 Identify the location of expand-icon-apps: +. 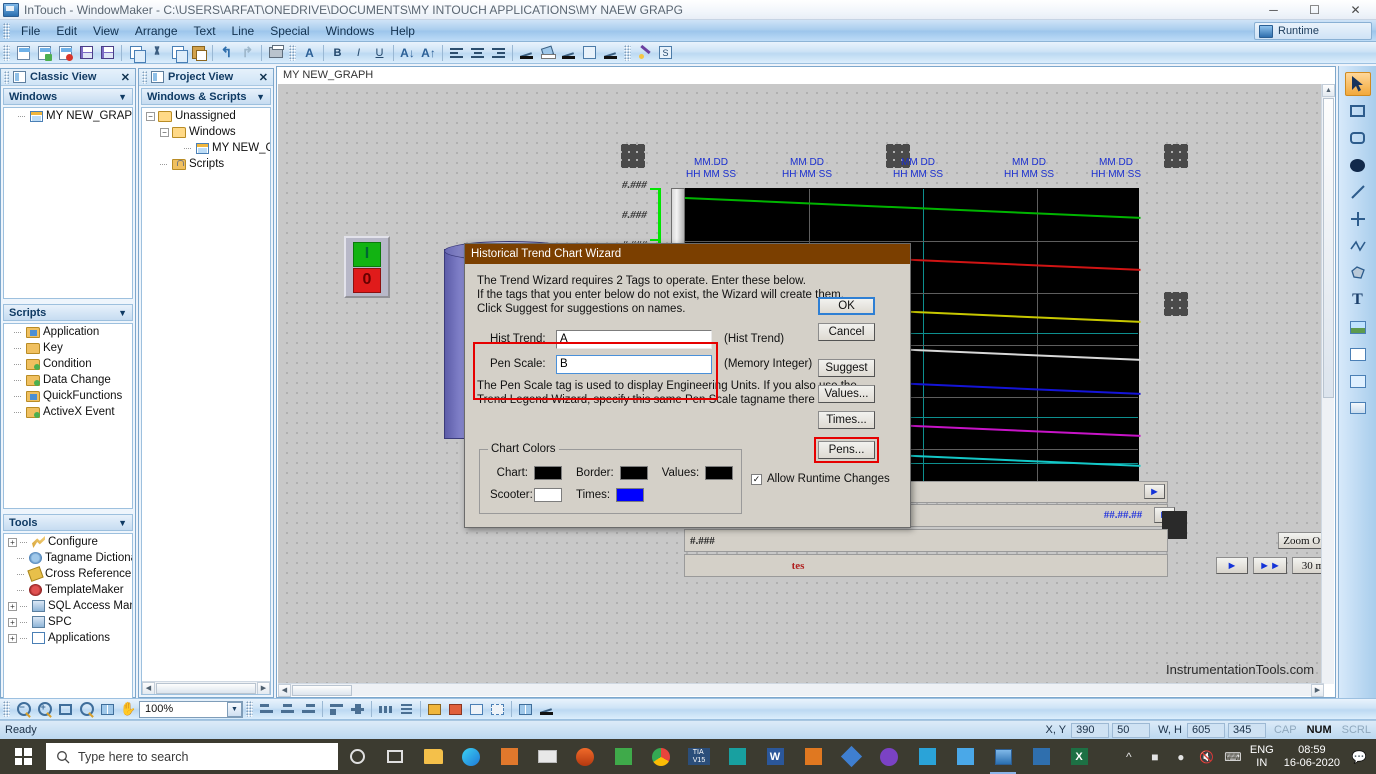
(12, 638).